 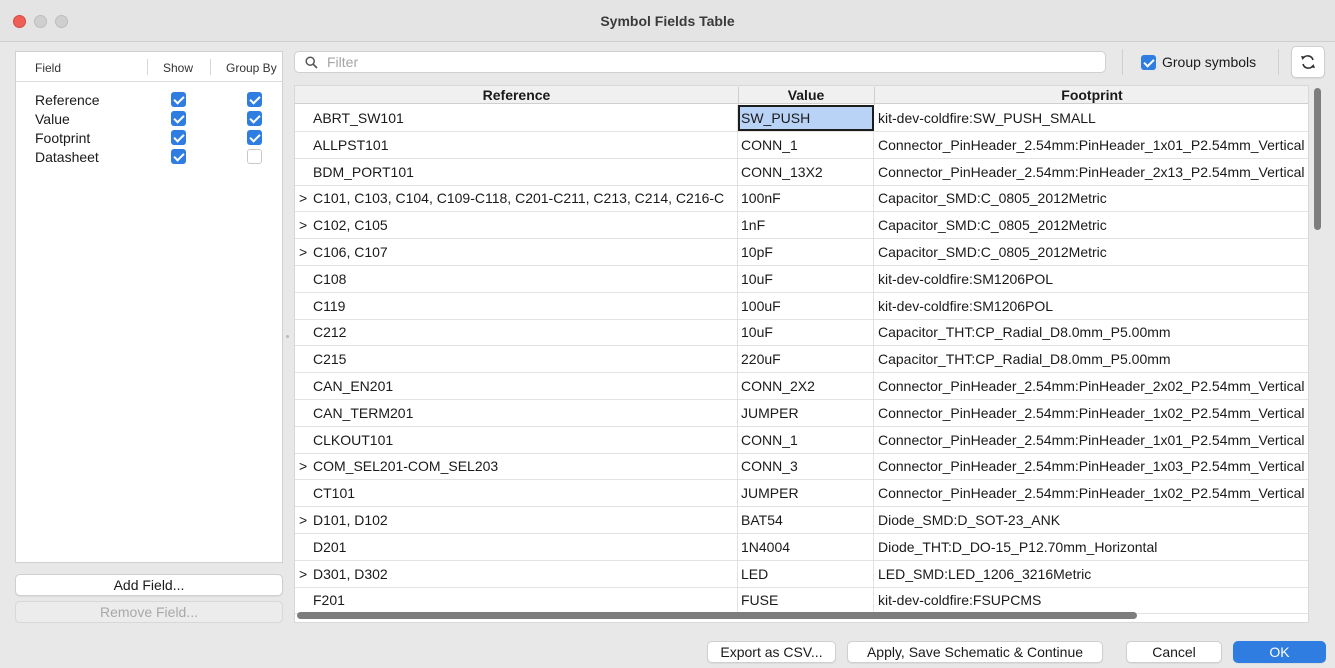 What do you see at coordinates (516, 118) in the screenshot?
I see `reference-cell: ABRT_SW101` at bounding box center [516, 118].